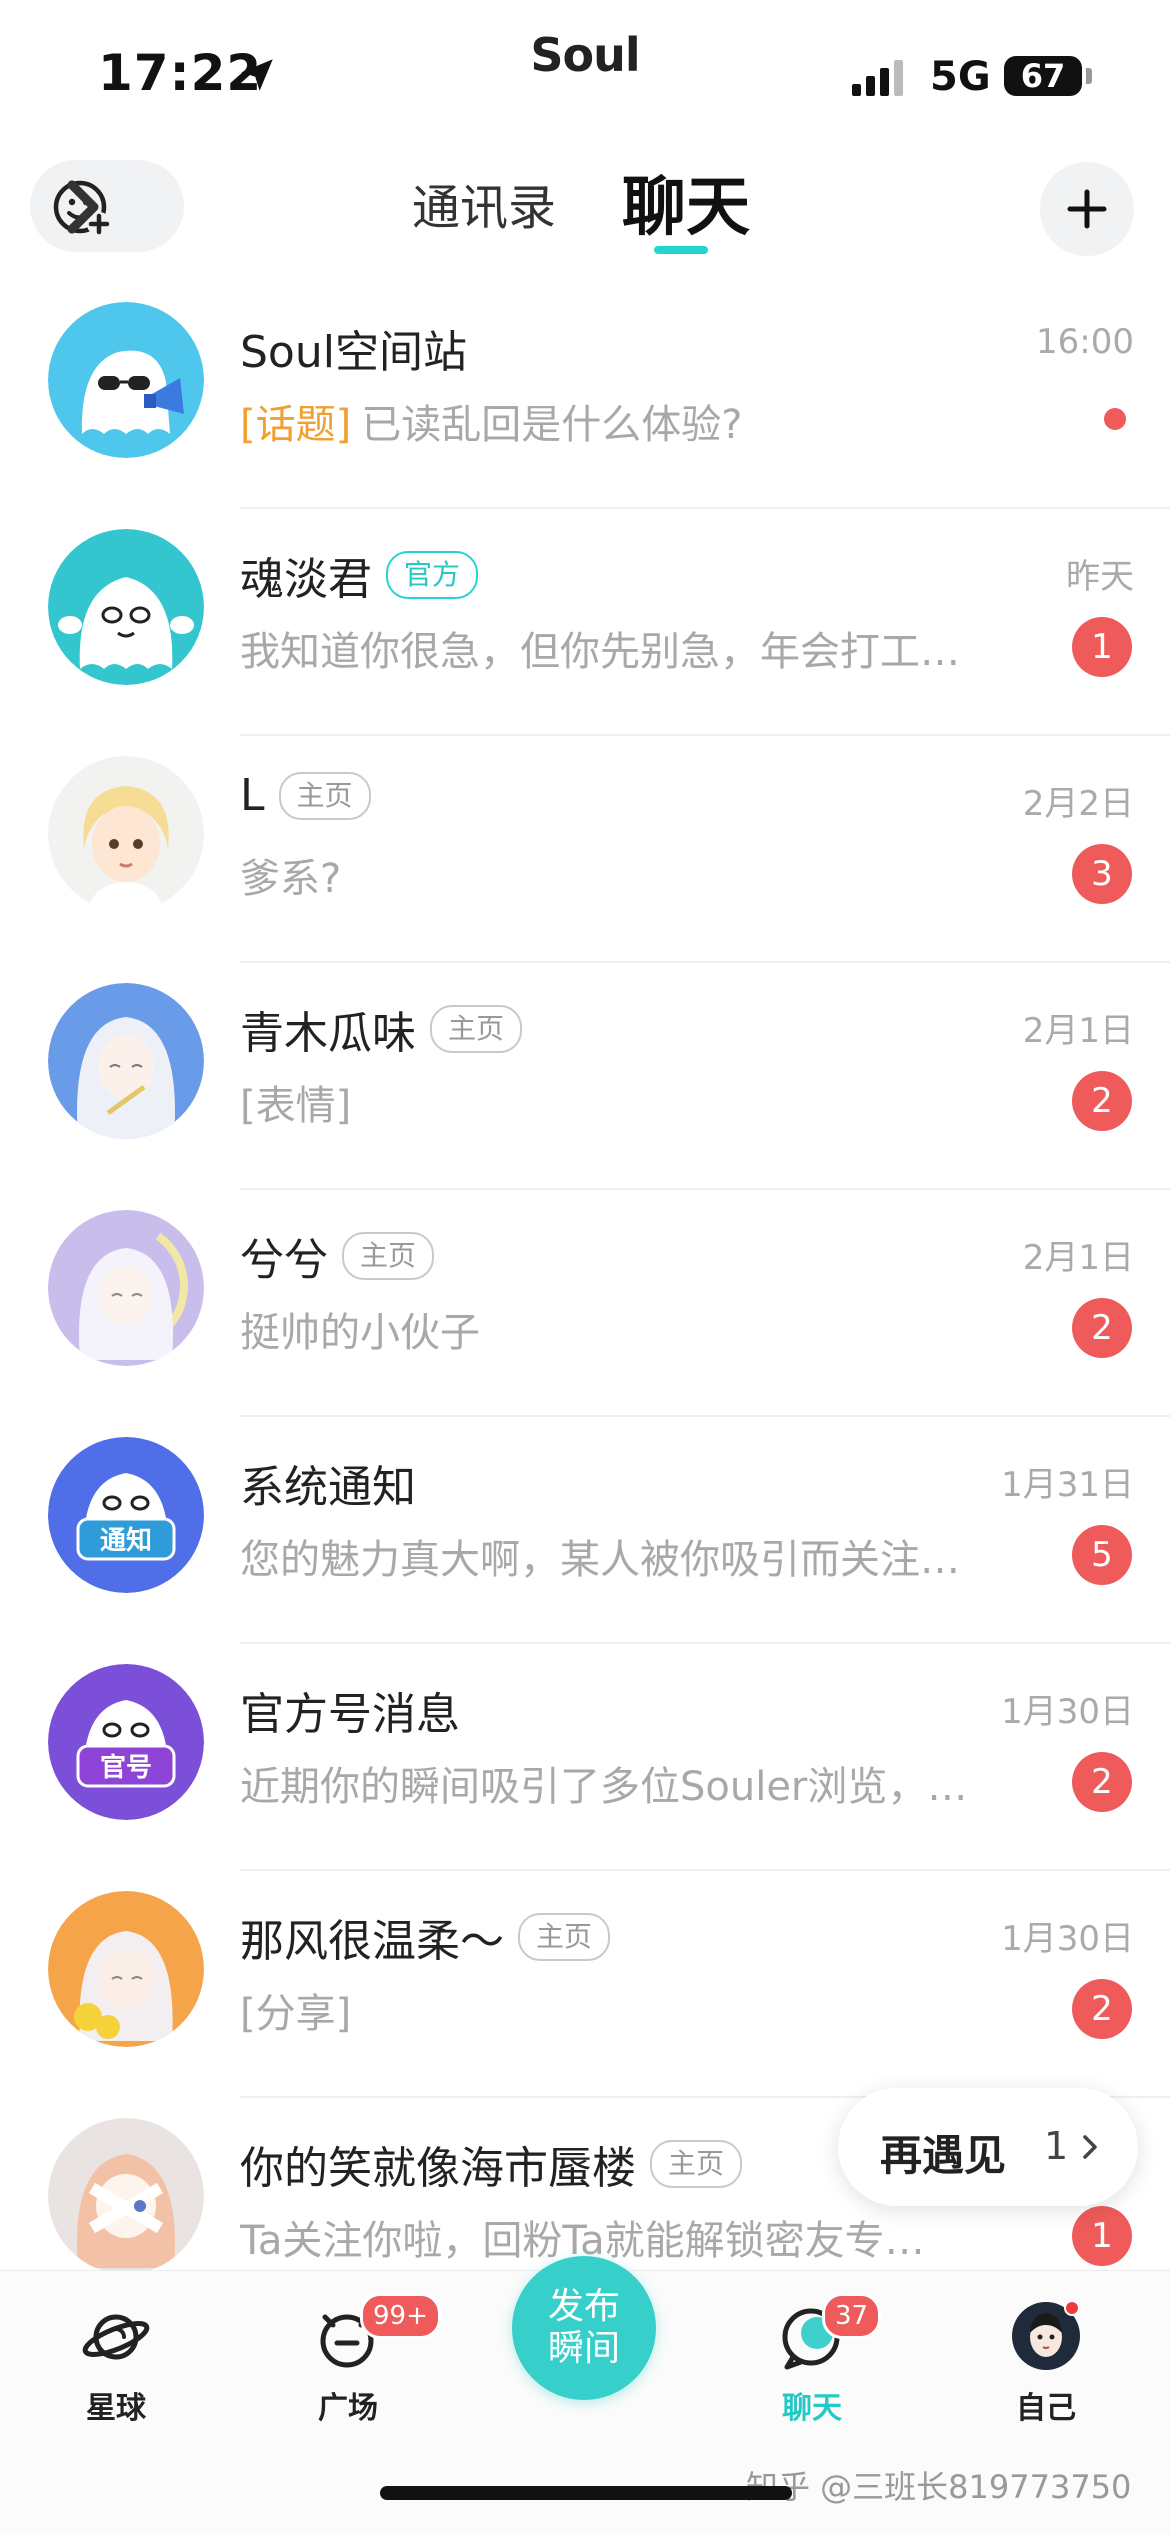 The height and width of the screenshot is (2533, 1170). I want to click on meet-again-button: 再遇见 1, so click(988, 2147).